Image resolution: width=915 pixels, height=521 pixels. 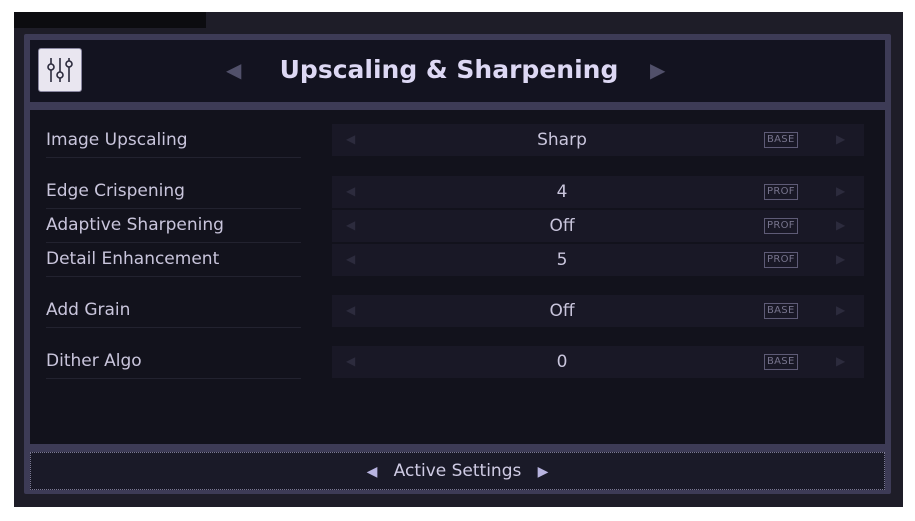 What do you see at coordinates (657, 70) in the screenshot?
I see `next-page-arrow-icon: ▶` at bounding box center [657, 70].